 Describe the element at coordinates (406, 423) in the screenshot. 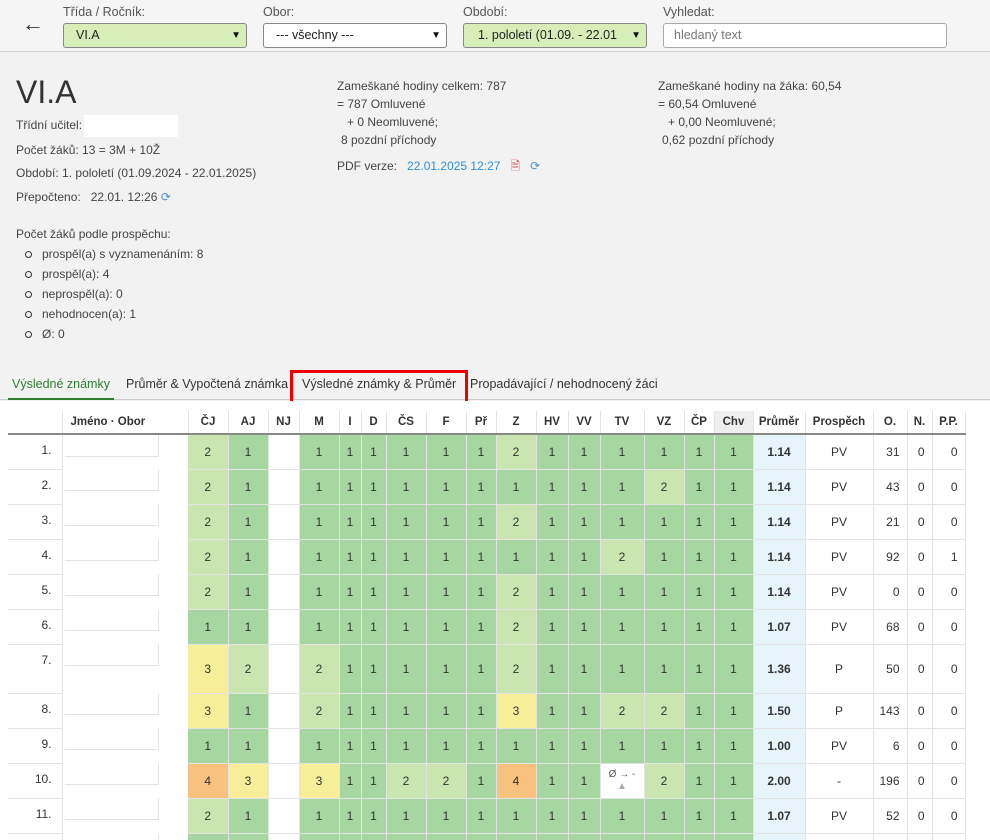

I see `column-header: ČS` at that location.